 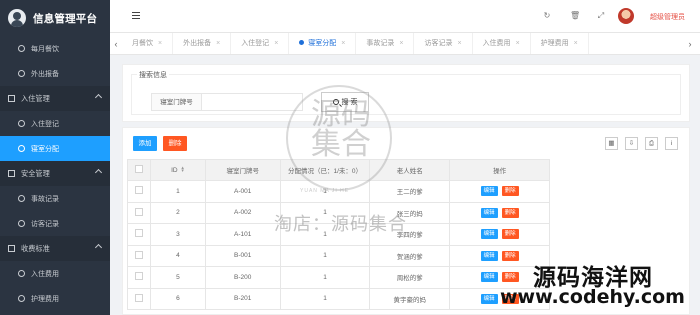 What do you see at coordinates (55, 123) in the screenshot?
I see `sidebar-item-3: 入住登记` at bounding box center [55, 123].